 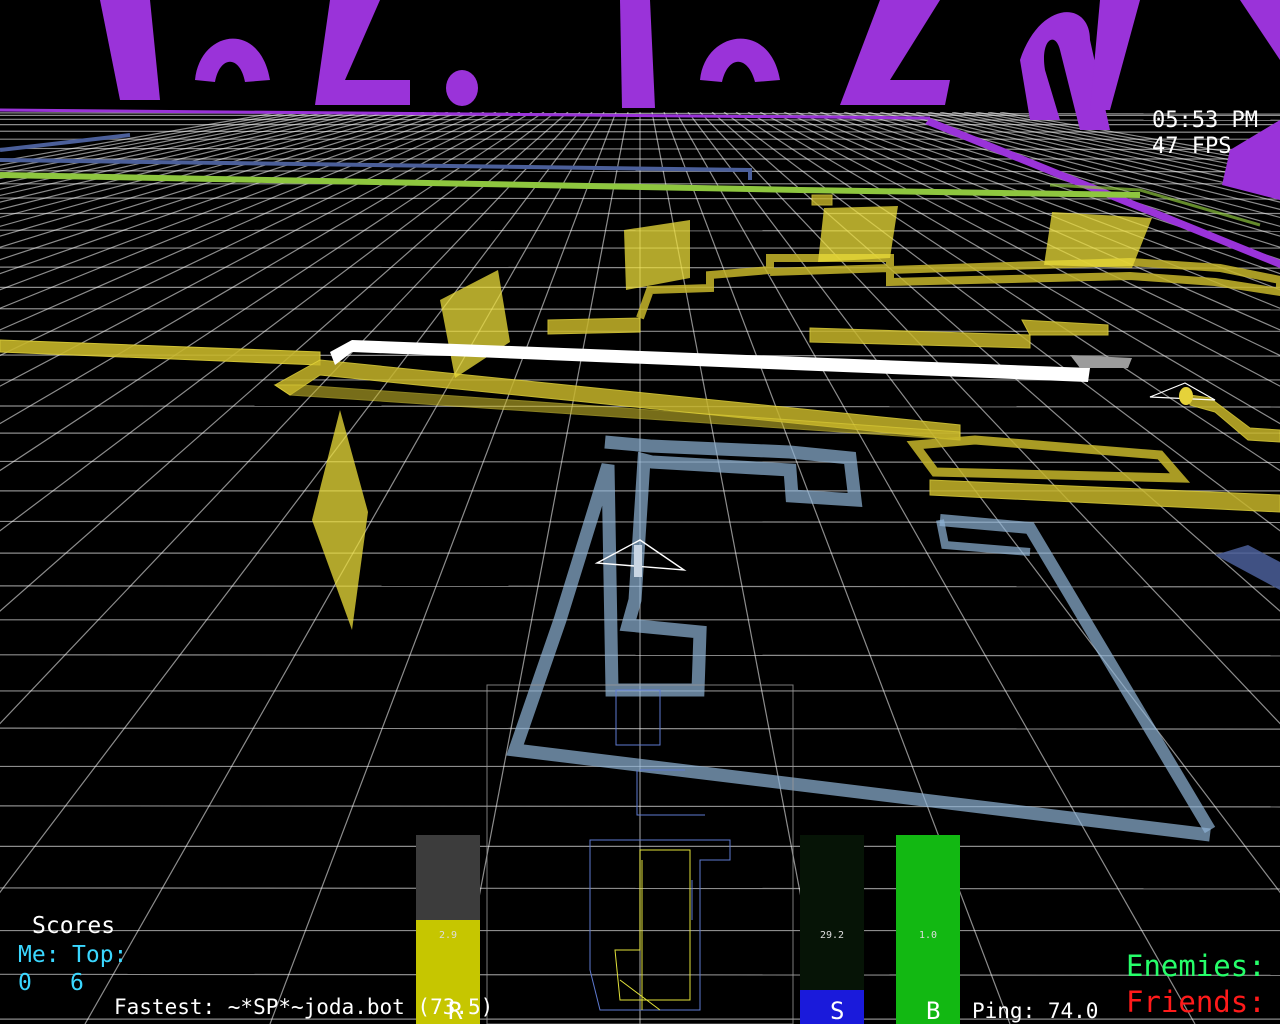 What do you see at coordinates (1035, 1011) in the screenshot?
I see `ping-readout: Ping: 74.0` at bounding box center [1035, 1011].